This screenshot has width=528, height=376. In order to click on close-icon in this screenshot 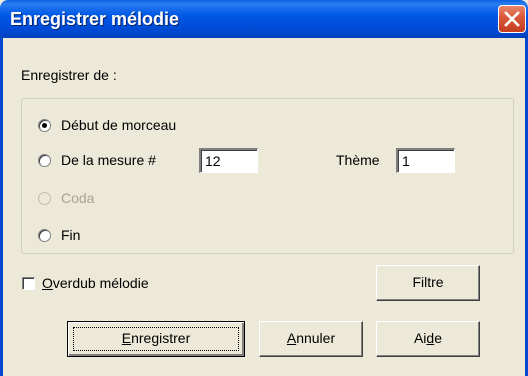, I will do `click(512, 19)`.